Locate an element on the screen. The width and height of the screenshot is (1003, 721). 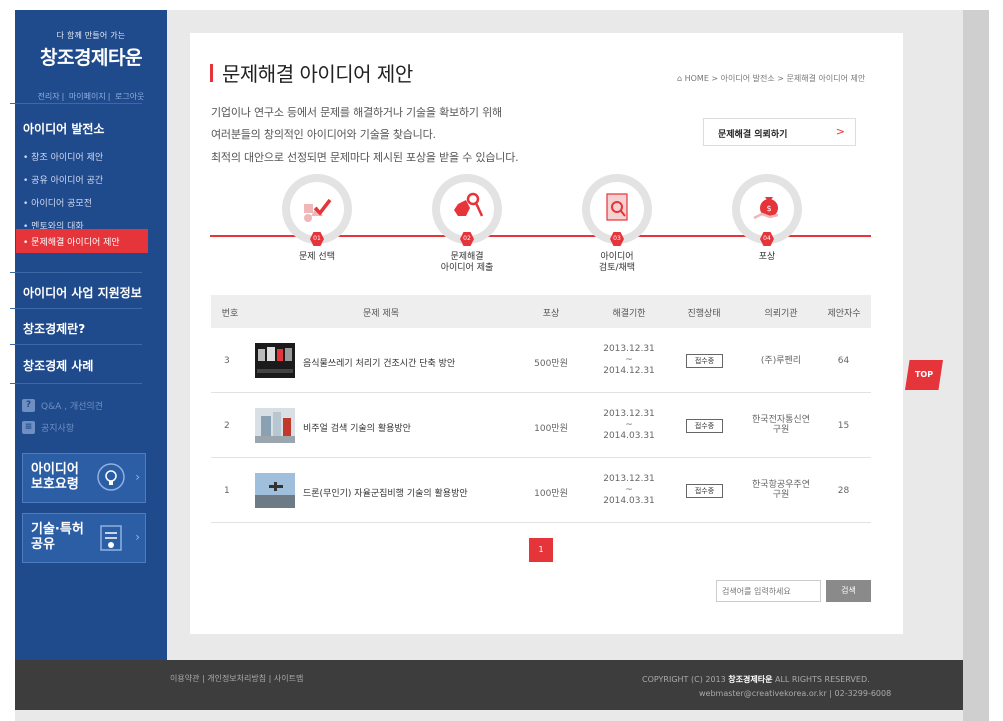
col-period: 해결기한 is located at coordinates (629, 314).